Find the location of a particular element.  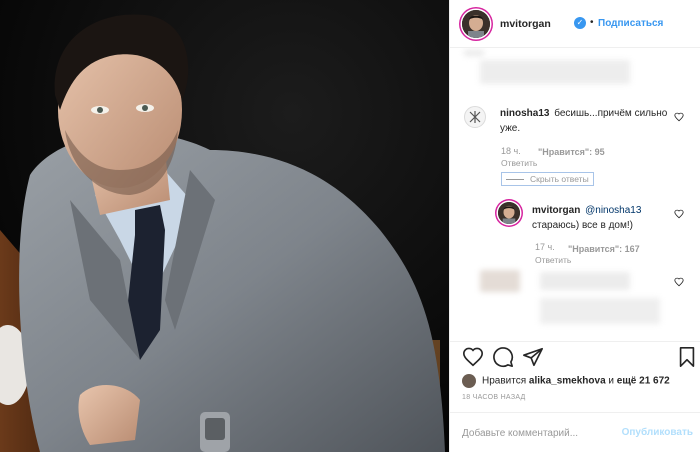

reply-likes: "Нравится": 167 is located at coordinates (604, 249).